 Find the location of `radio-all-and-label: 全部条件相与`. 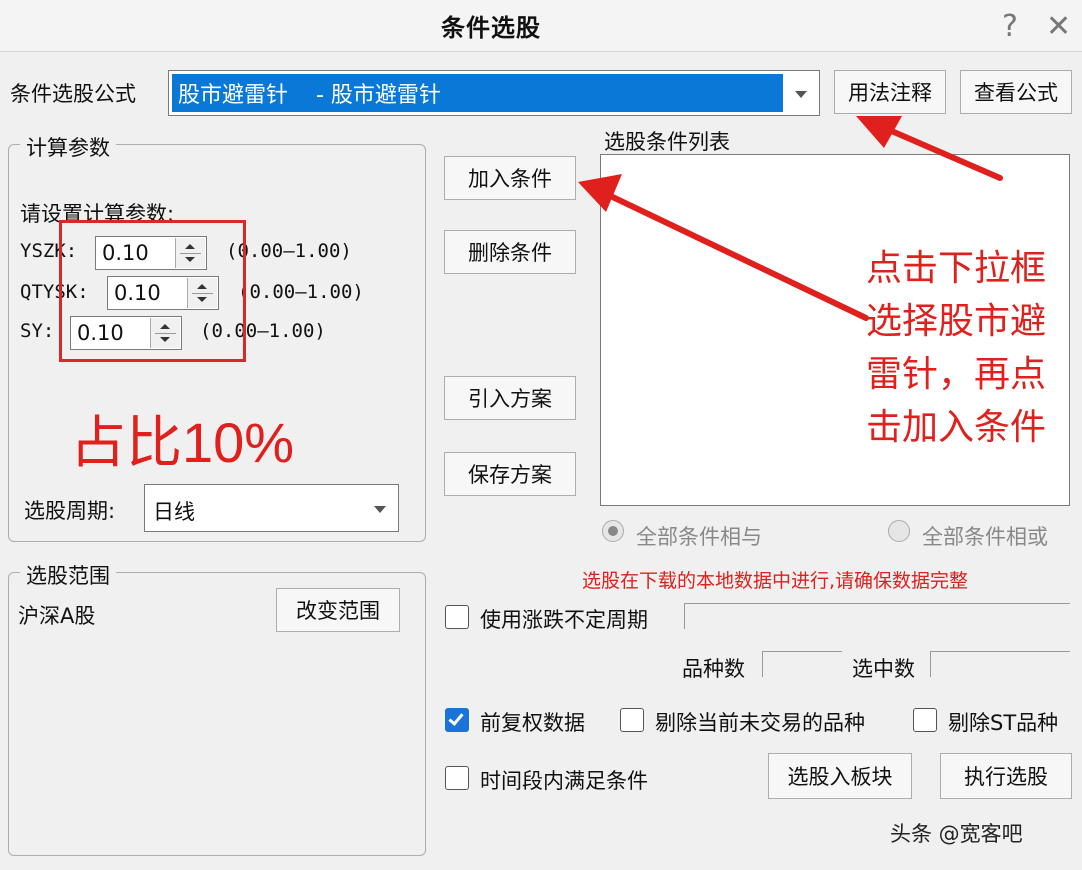

radio-all-and-label: 全部条件相与 is located at coordinates (699, 537).